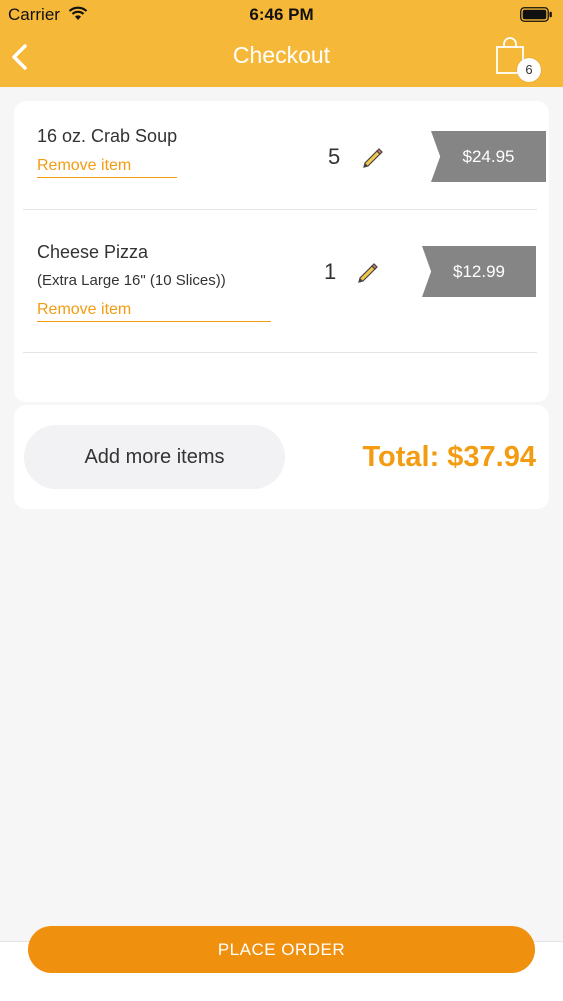 This screenshot has height=1001, width=563. What do you see at coordinates (281, 949) in the screenshot?
I see `place-order-button: PLACE ORDER` at bounding box center [281, 949].